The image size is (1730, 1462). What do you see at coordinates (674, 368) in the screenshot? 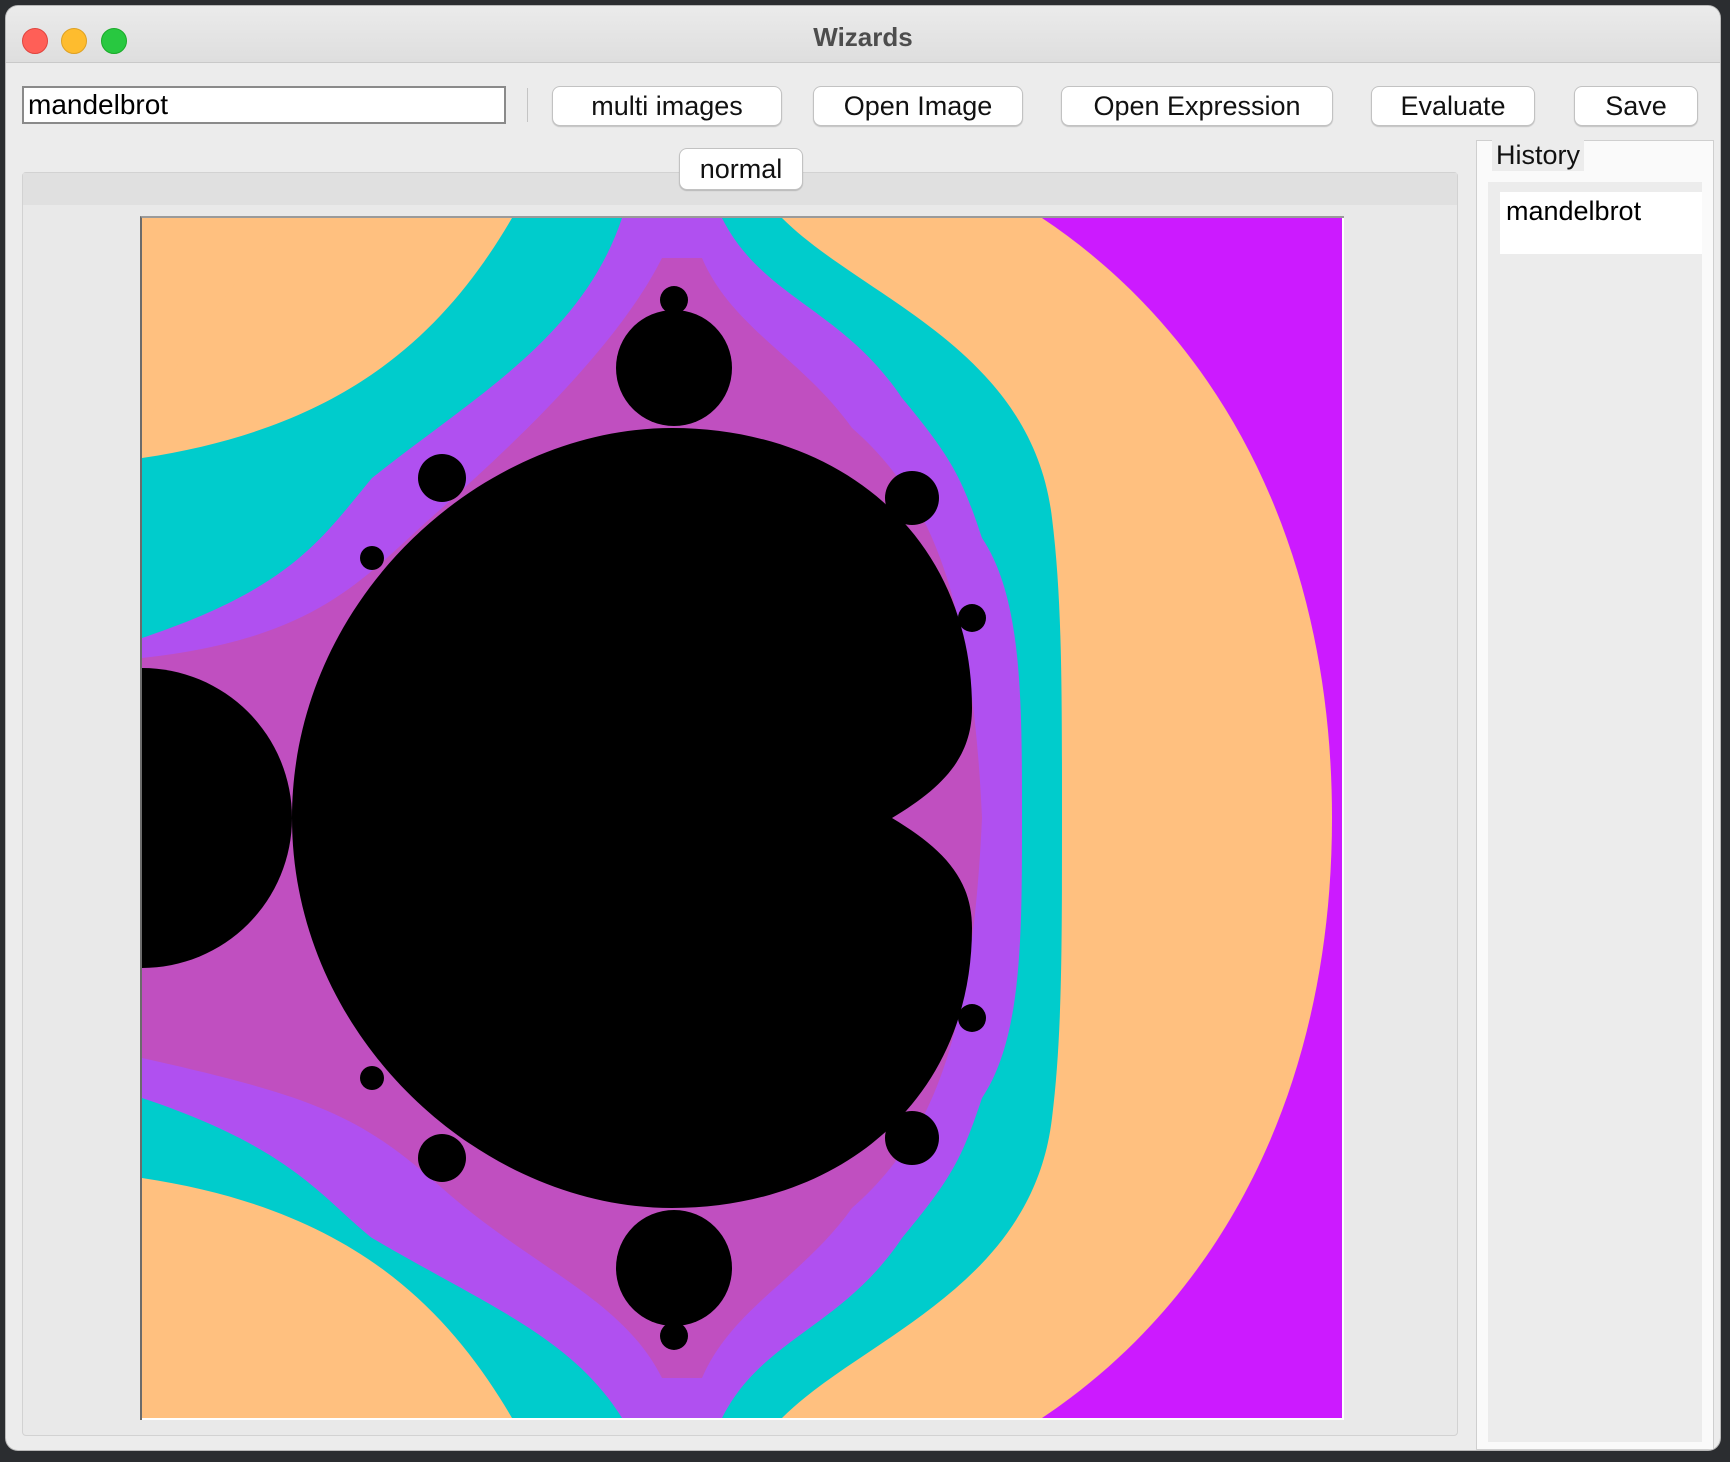
I see `top-bulb` at bounding box center [674, 368].